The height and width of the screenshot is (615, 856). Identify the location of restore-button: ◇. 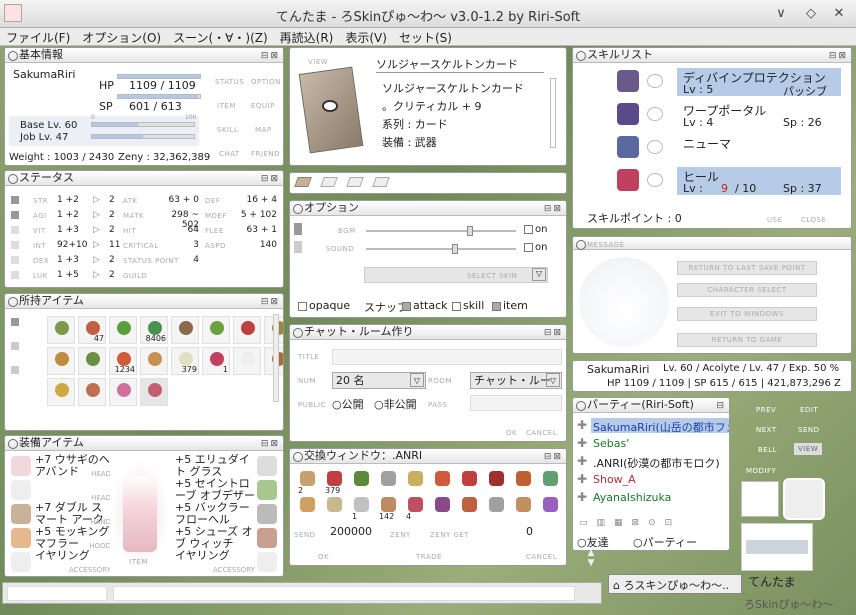
(811, 14).